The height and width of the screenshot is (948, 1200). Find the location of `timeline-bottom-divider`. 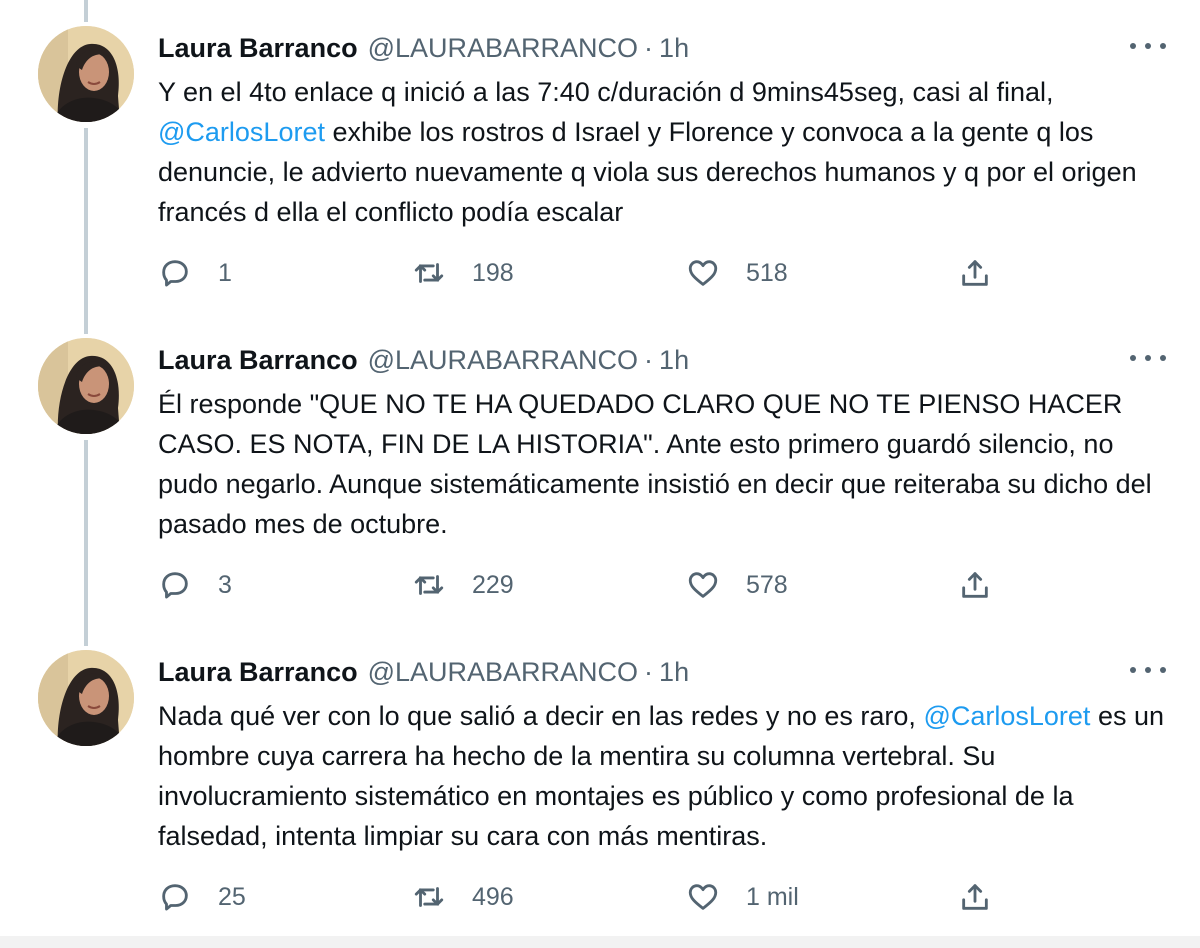

timeline-bottom-divider is located at coordinates (600, 942).